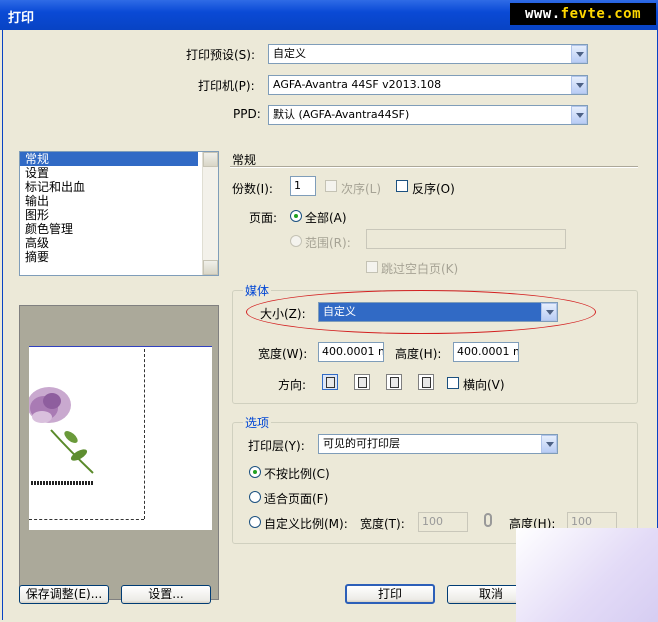 This screenshot has height=622, width=658. I want to click on custom-scale-label: 自定义比例(M):, so click(306, 524).